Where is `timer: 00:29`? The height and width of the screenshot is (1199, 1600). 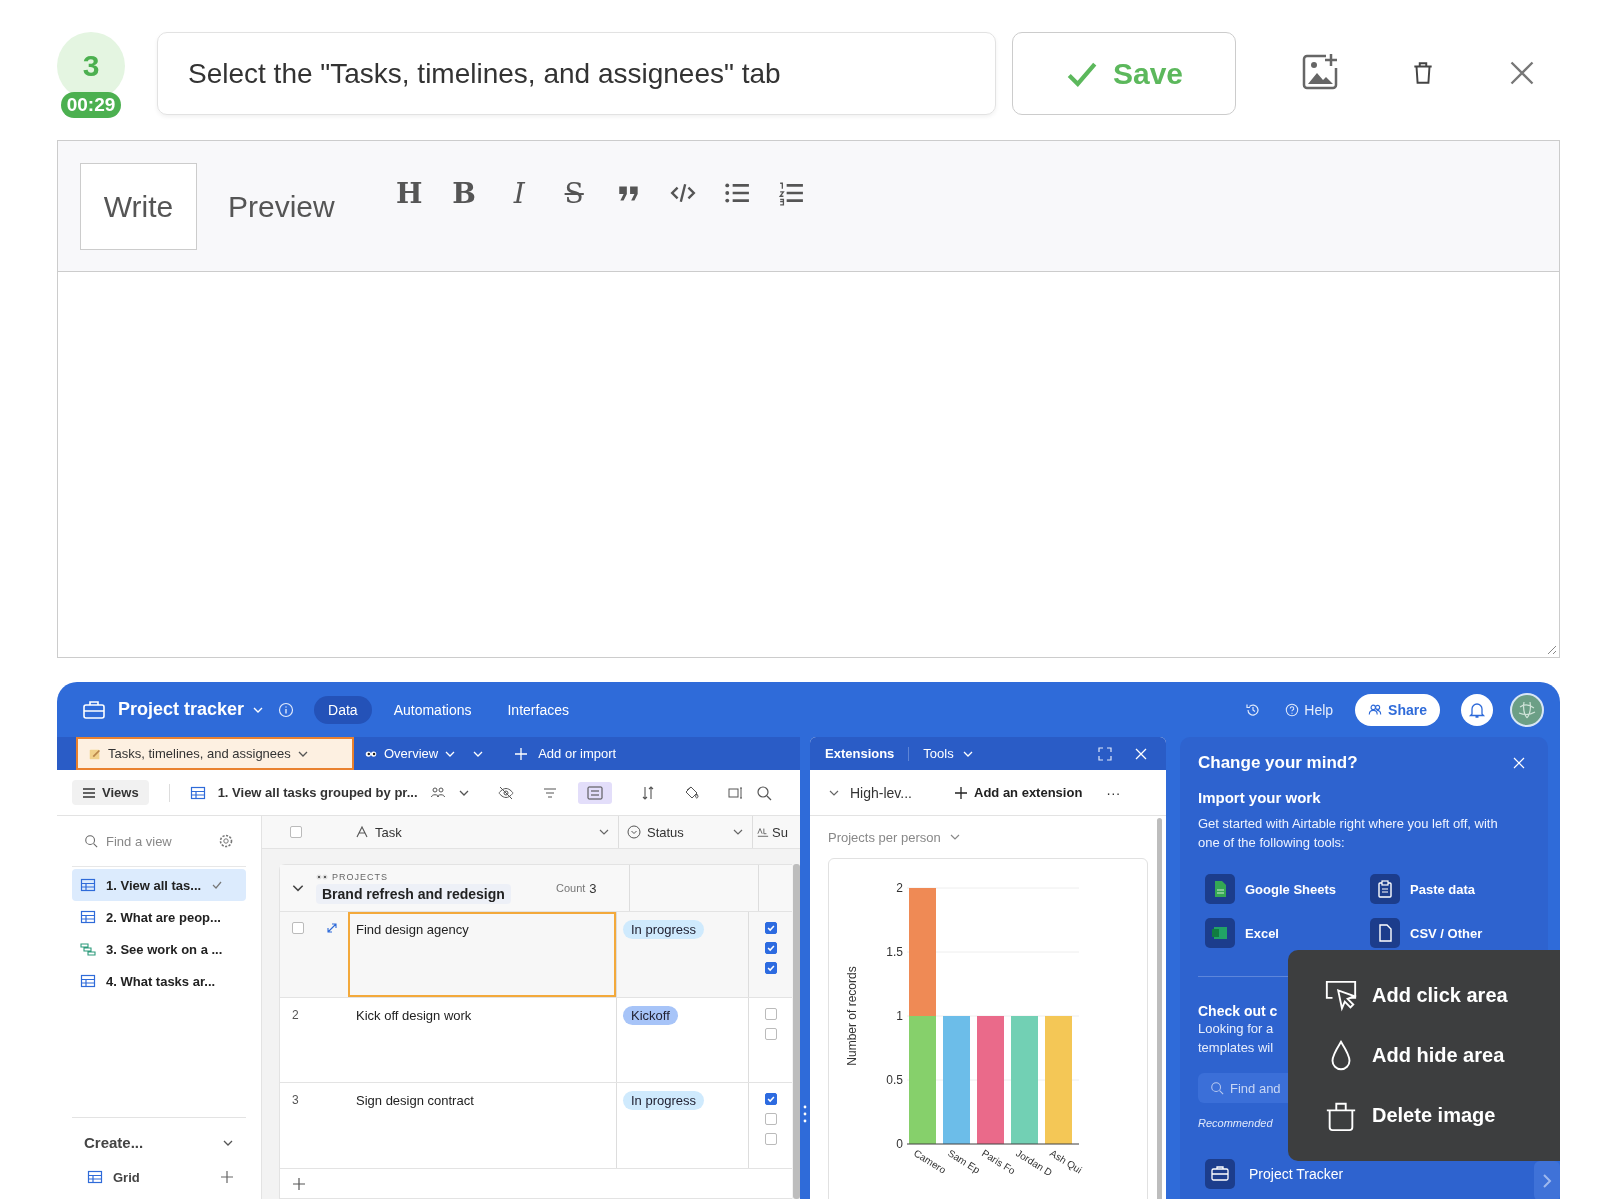
timer: 00:29 is located at coordinates (91, 105).